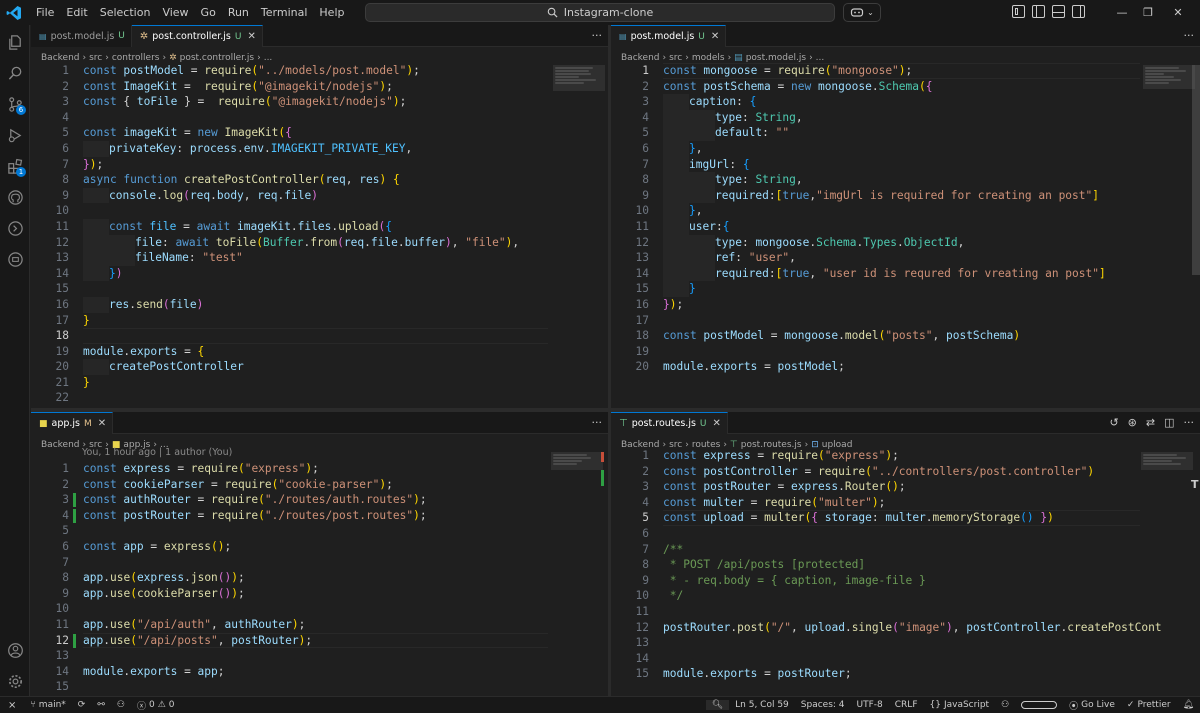  Describe the element at coordinates (1188, 705) in the screenshot. I see `notifications-bell-icon: 🔔︎` at that location.